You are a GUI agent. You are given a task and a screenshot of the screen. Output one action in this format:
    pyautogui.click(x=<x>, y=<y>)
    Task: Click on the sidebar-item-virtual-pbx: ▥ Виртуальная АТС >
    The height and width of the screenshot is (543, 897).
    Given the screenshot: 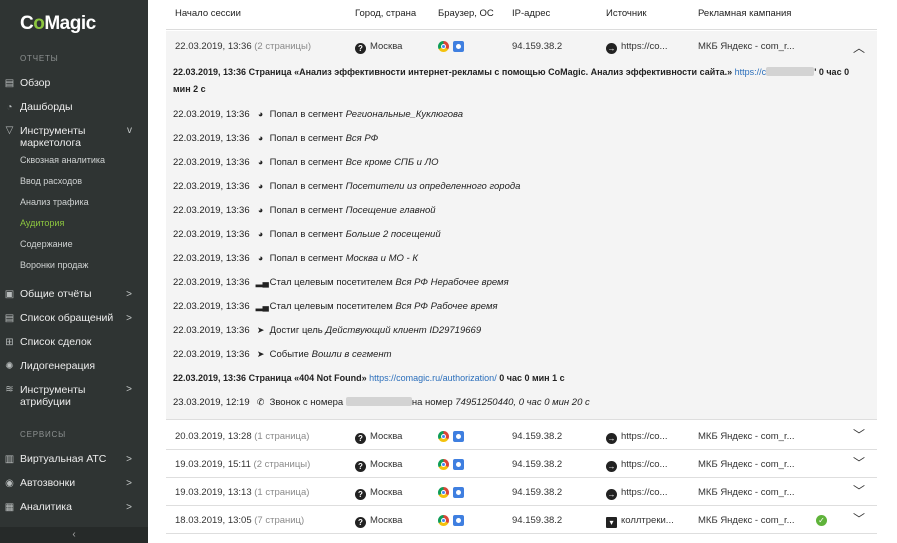 What is the action you would take?
    pyautogui.click(x=74, y=459)
    